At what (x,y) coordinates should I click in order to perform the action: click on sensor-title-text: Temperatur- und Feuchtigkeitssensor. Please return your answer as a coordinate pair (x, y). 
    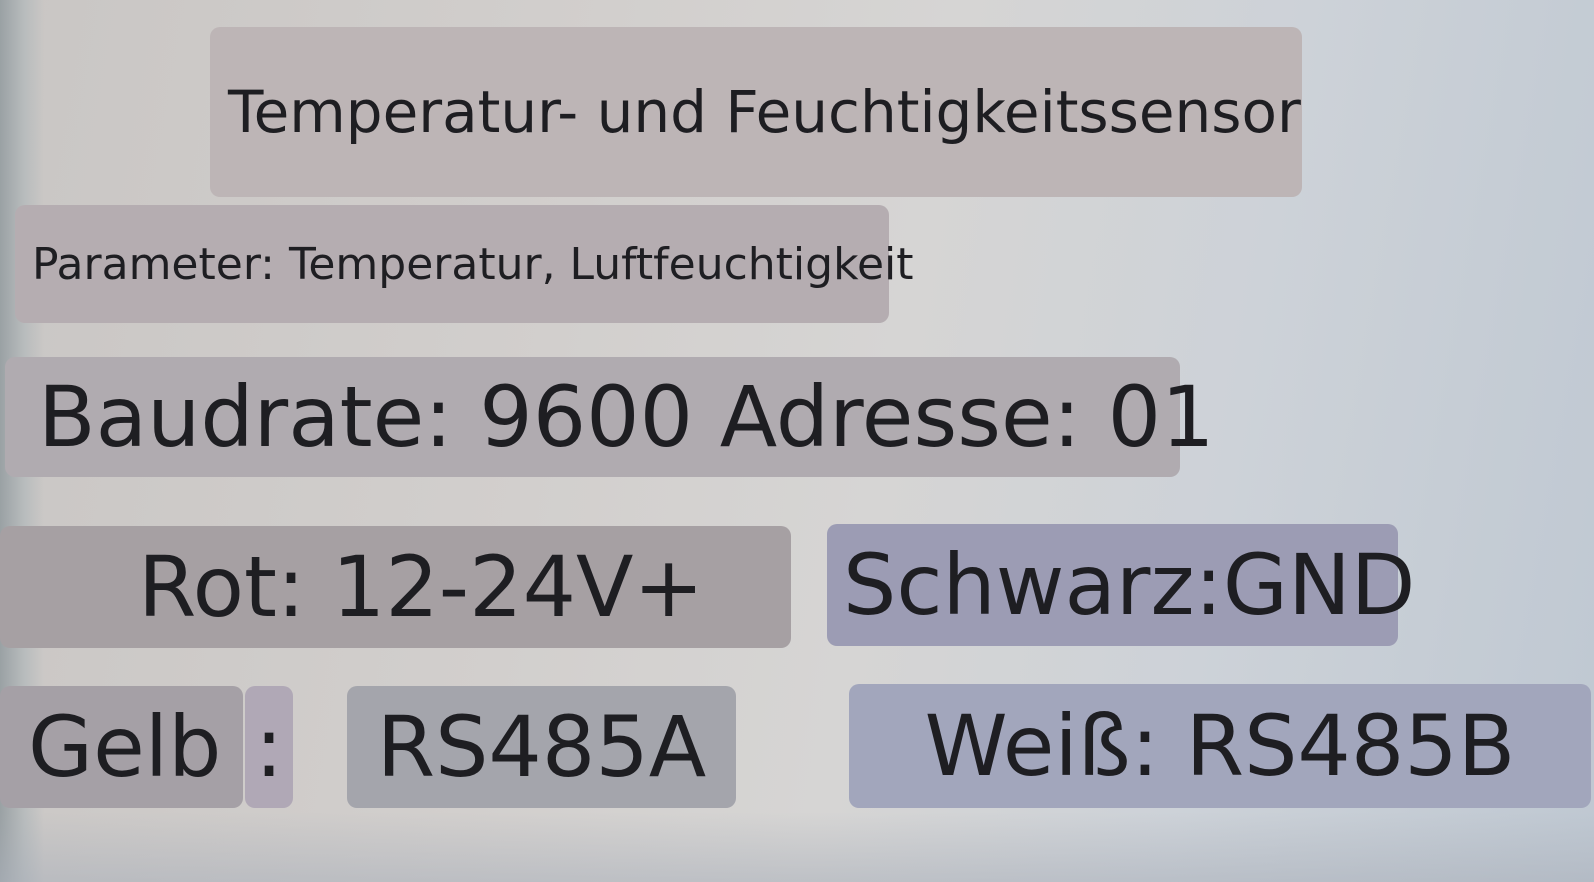
    Looking at the image, I should click on (764, 112).